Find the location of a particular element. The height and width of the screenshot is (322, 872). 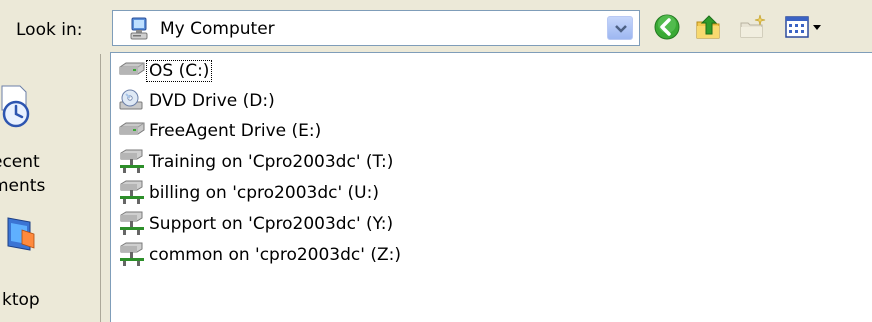

back-button is located at coordinates (667, 27).